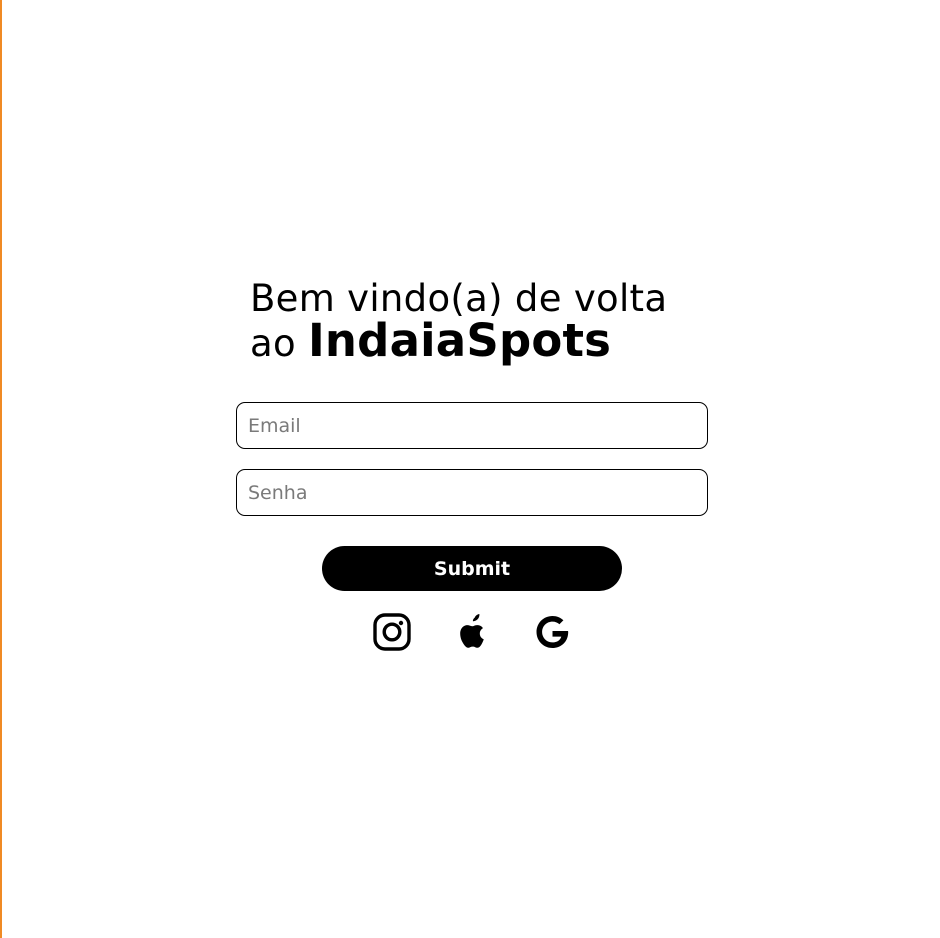 The width and height of the screenshot is (940, 938). I want to click on welcome-heading: Bem vindo(a) de volta ao IndaiaSpots, so click(458, 321).